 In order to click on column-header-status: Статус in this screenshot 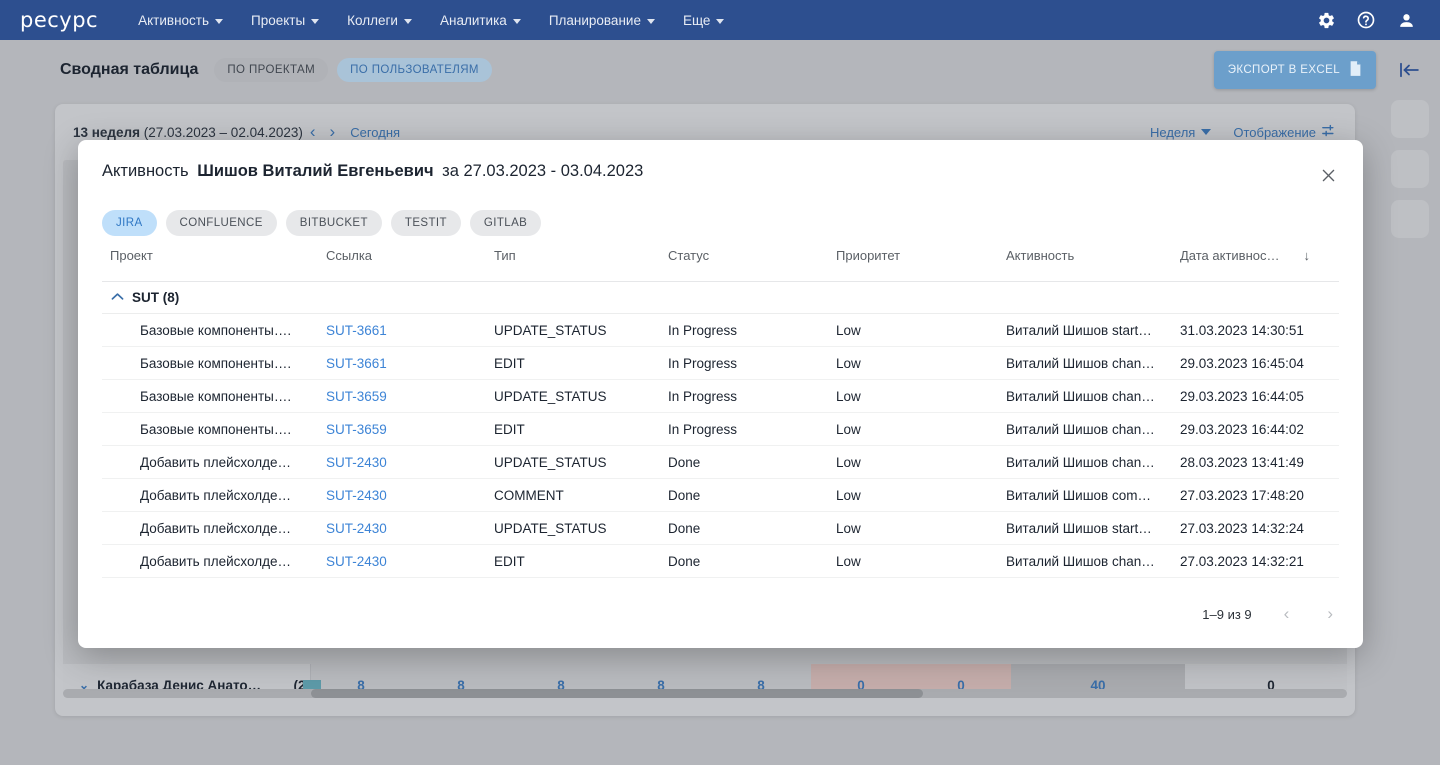, I will do `click(744, 255)`.